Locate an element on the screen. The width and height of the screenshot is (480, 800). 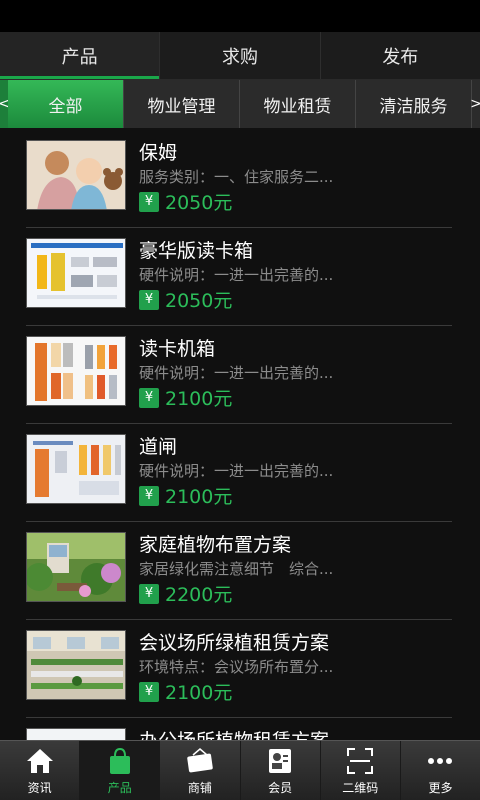
list-item: 办公场所植物租赁方案 is located at coordinates (239, 729).